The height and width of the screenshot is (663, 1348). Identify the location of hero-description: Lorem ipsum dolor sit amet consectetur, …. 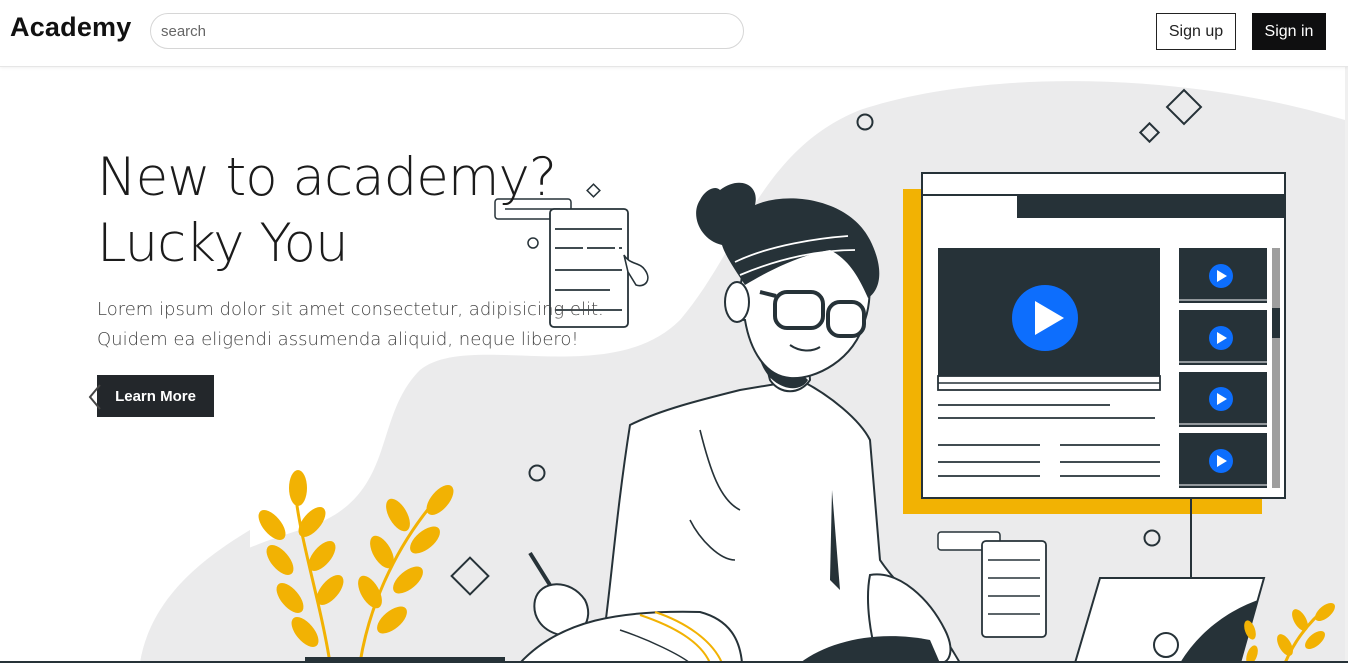
(350, 324).